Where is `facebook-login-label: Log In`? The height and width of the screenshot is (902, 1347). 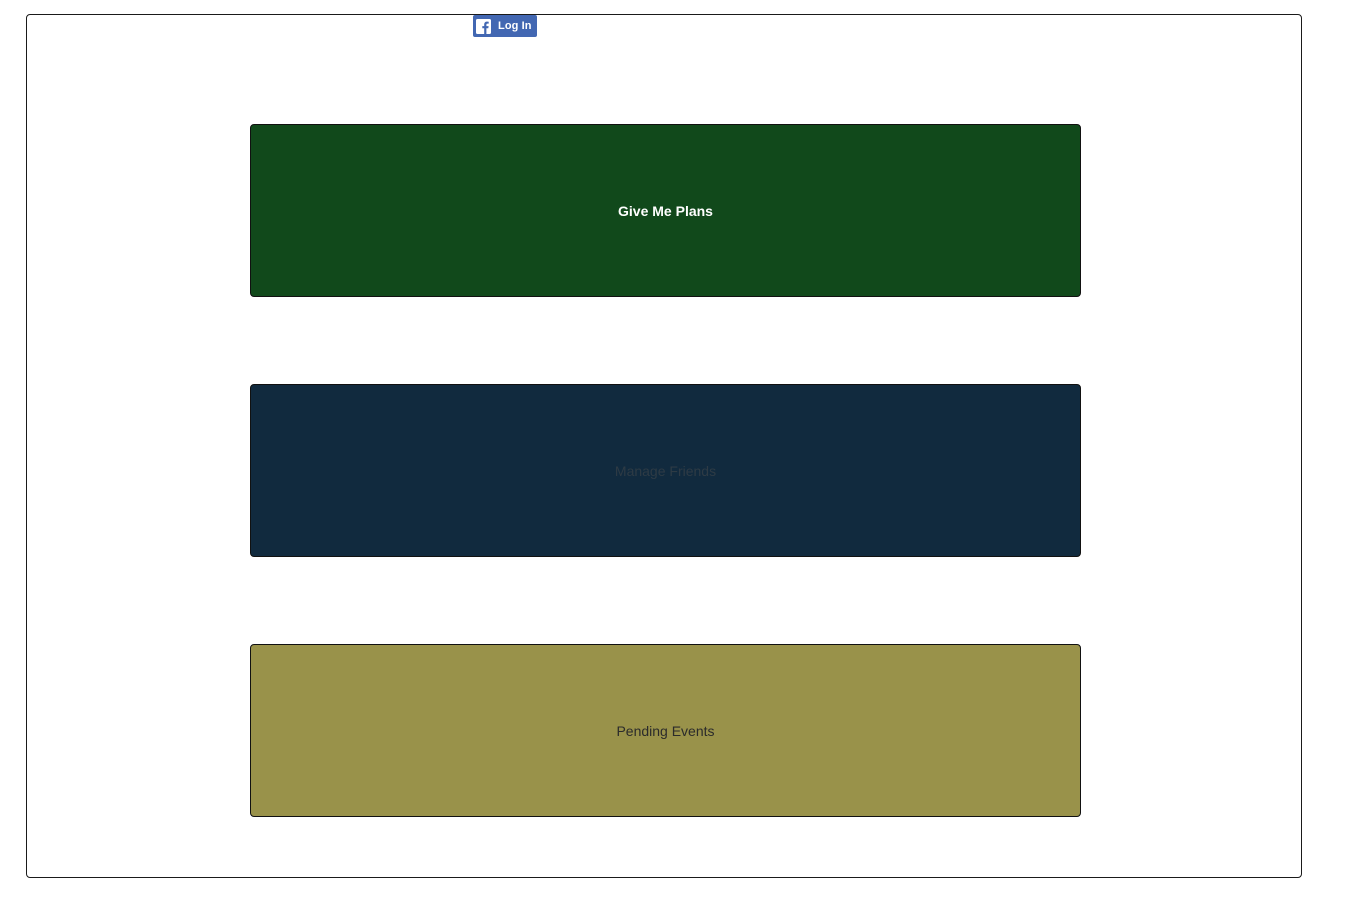 facebook-login-label: Log In is located at coordinates (515, 26).